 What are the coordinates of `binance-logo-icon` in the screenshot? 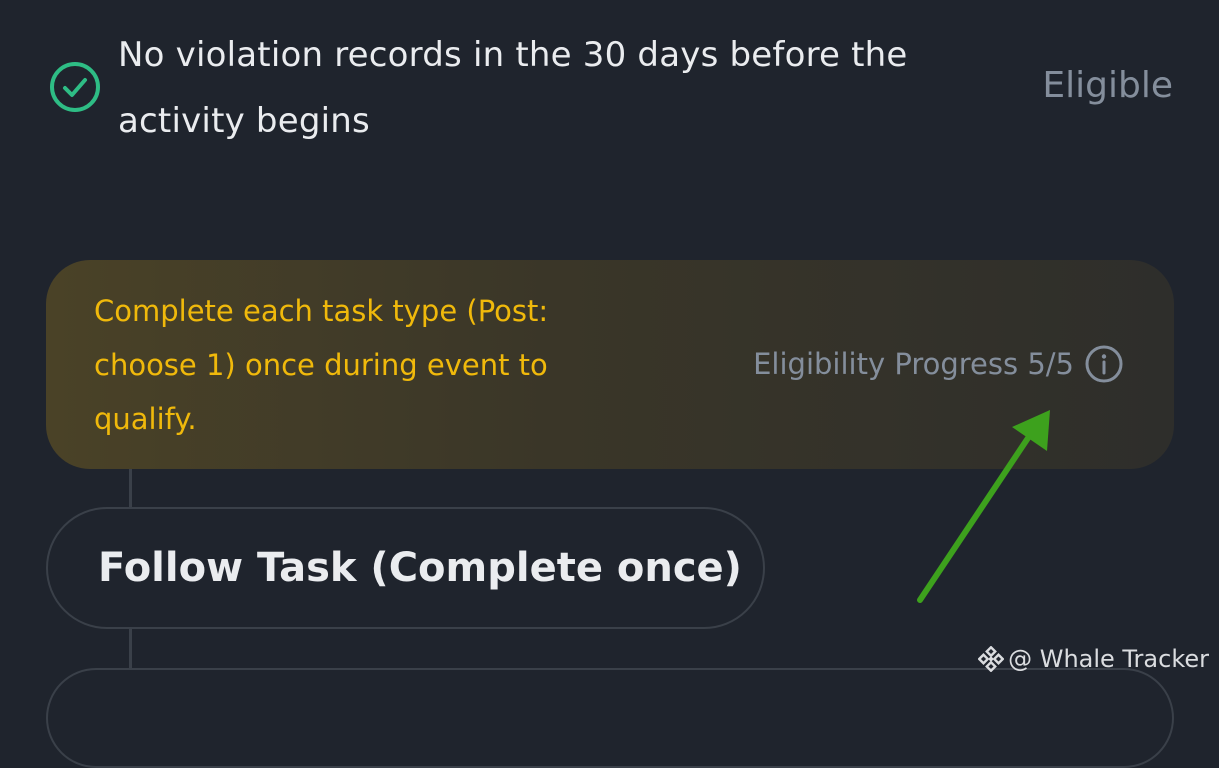 It's located at (991, 659).